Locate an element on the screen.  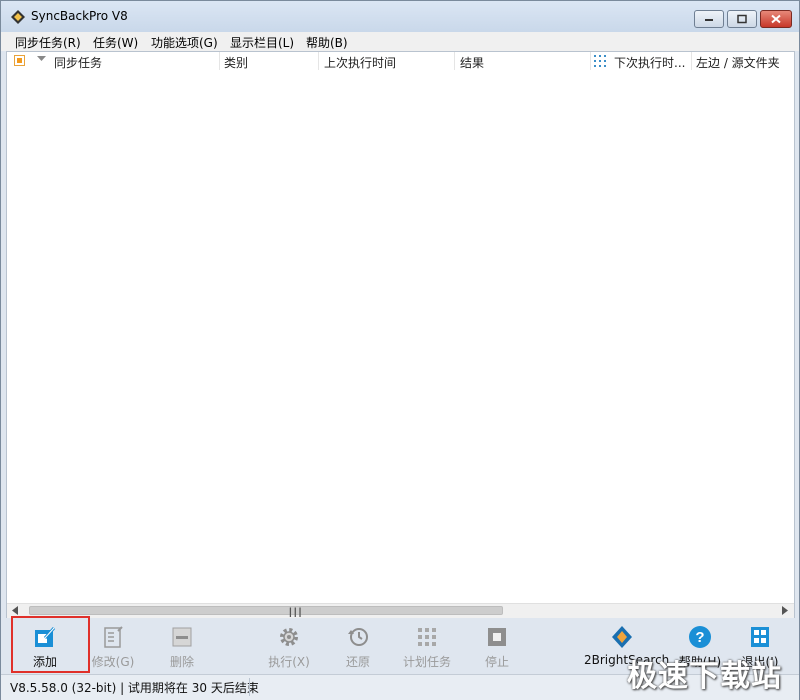
close-button is located at coordinates (776, 19).